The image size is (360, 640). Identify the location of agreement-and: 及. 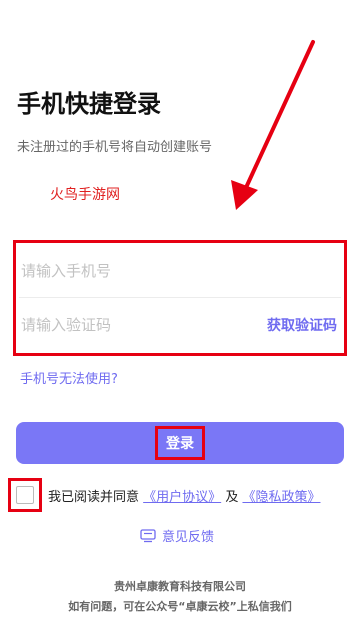
(232, 497).